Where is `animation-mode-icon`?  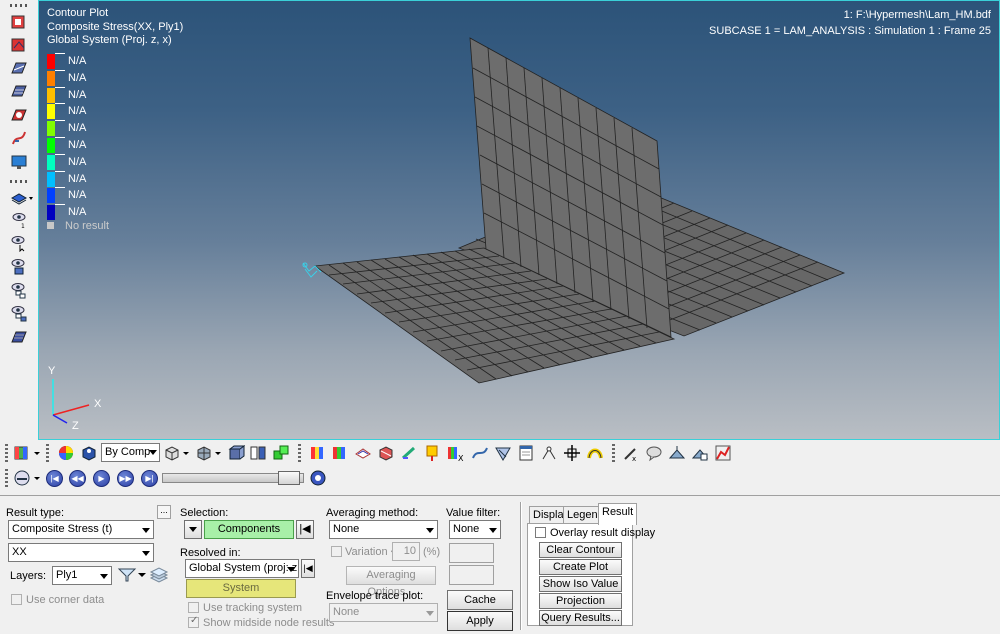
animation-mode-icon is located at coordinates (22, 478).